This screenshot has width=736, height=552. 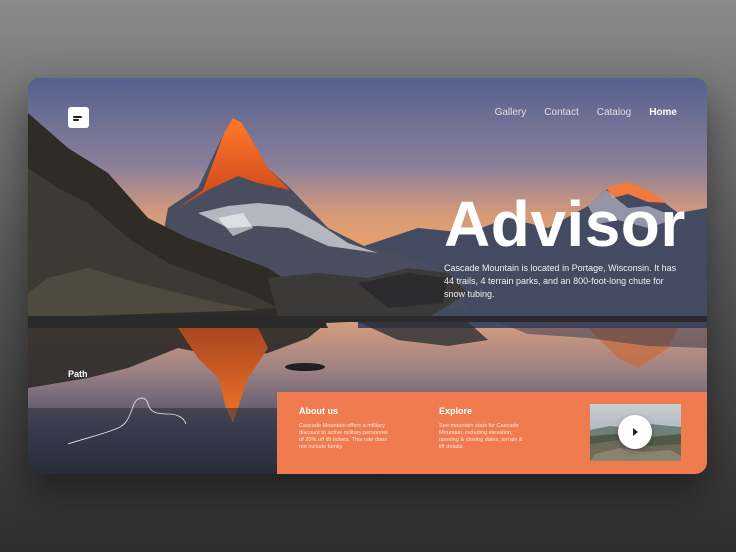 What do you see at coordinates (565, 224) in the screenshot?
I see `hero-title: Advisor` at bounding box center [565, 224].